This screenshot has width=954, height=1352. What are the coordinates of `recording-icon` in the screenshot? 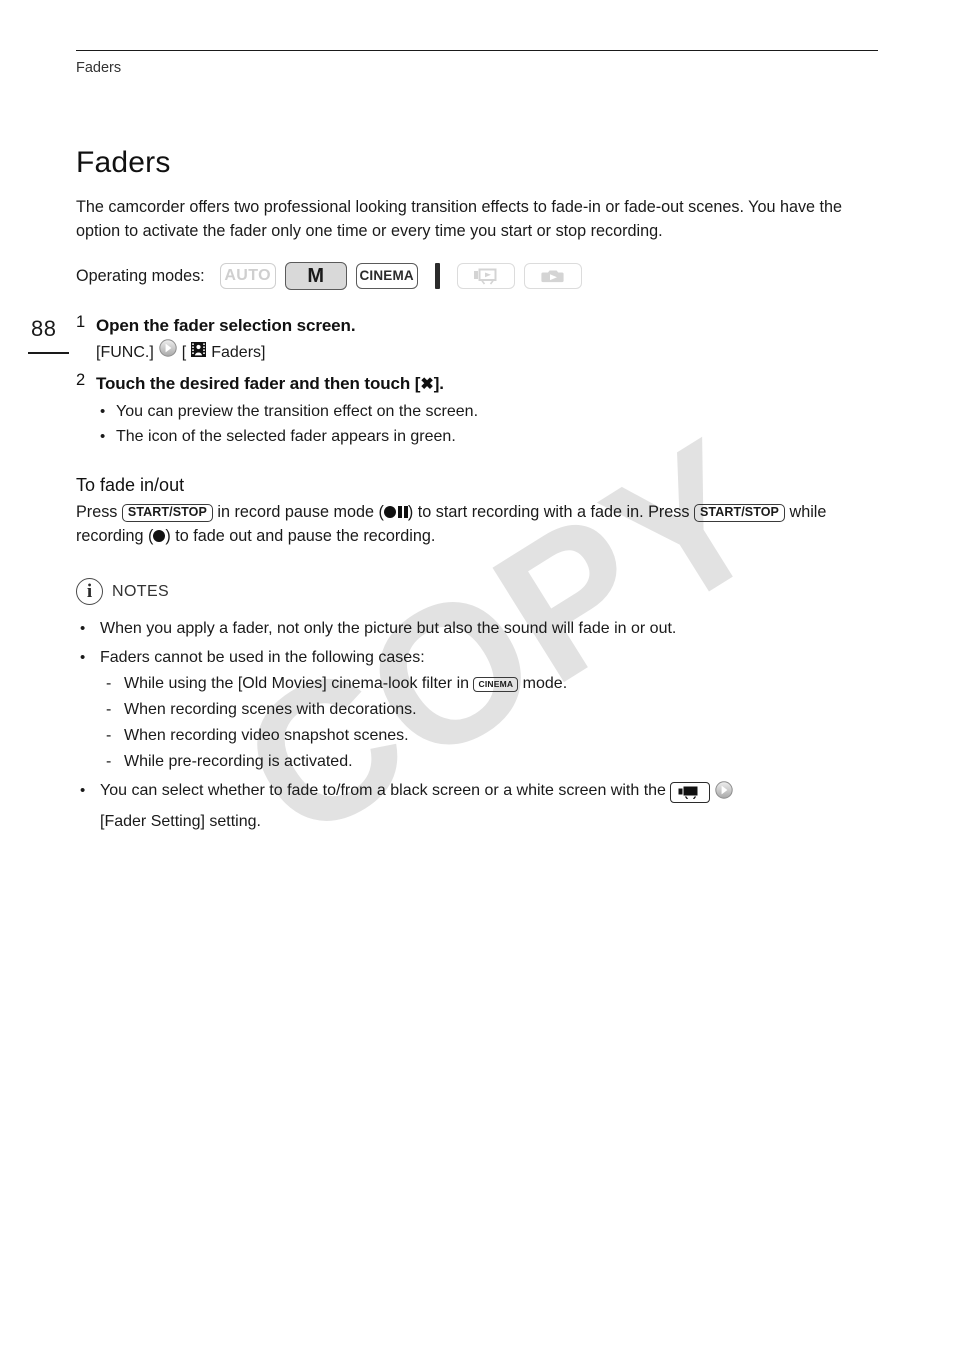 It's located at (159, 536).